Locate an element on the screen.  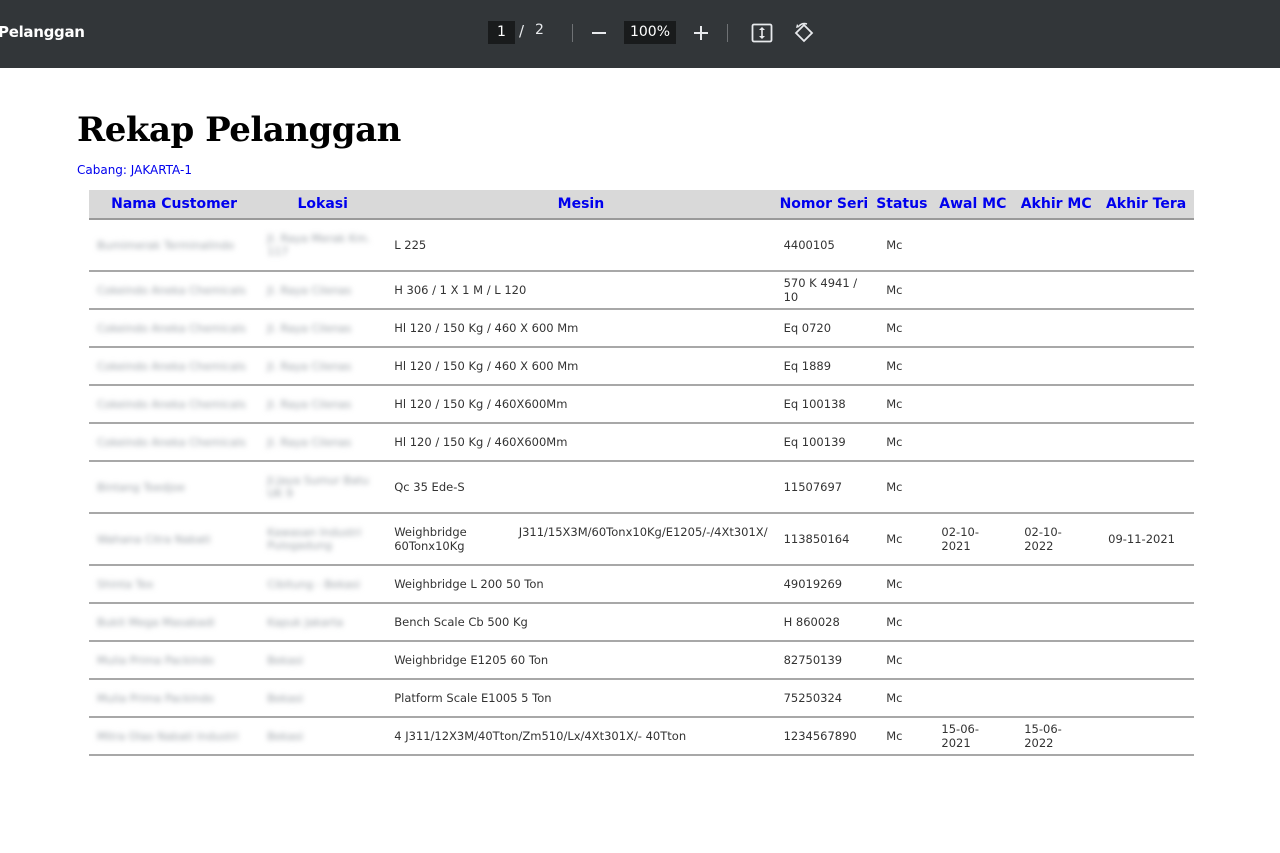
cell-nomor-seri: 113850164 is located at coordinates (824, 539).